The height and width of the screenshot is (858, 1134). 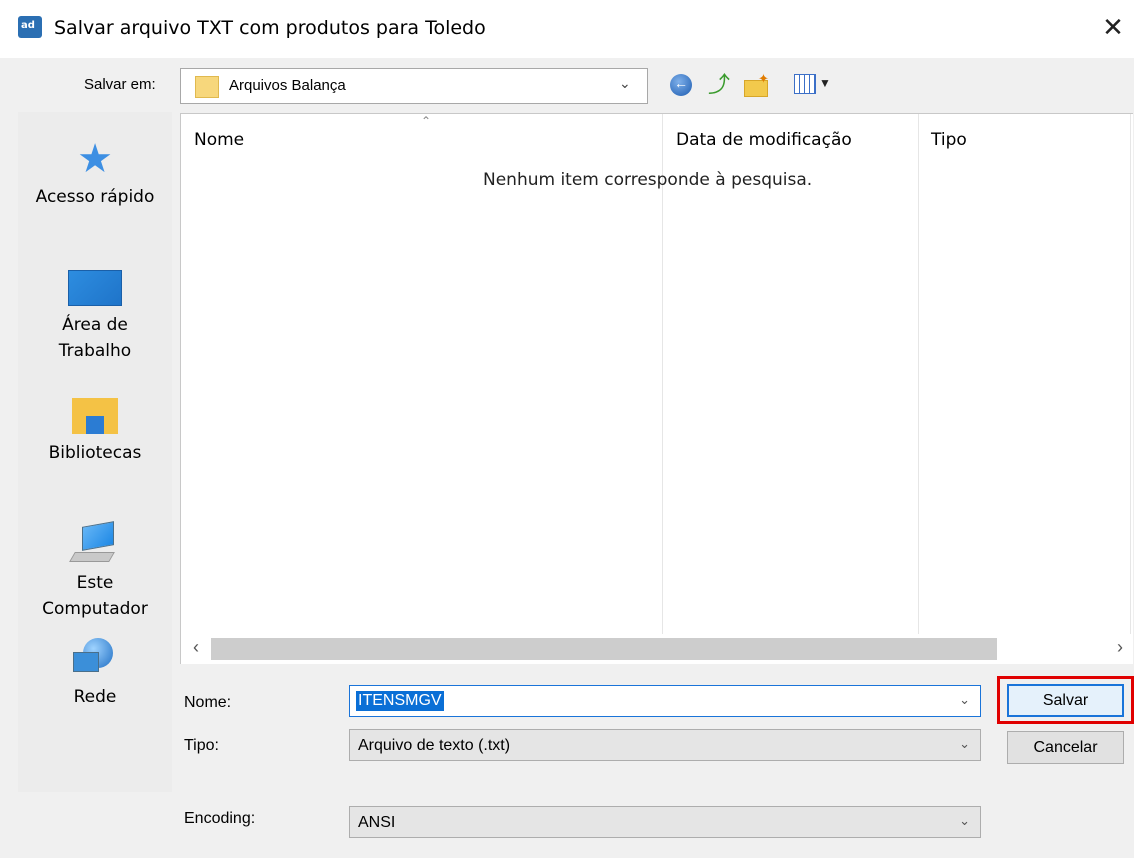 I want to click on place-network: Rede, so click(x=95, y=674).